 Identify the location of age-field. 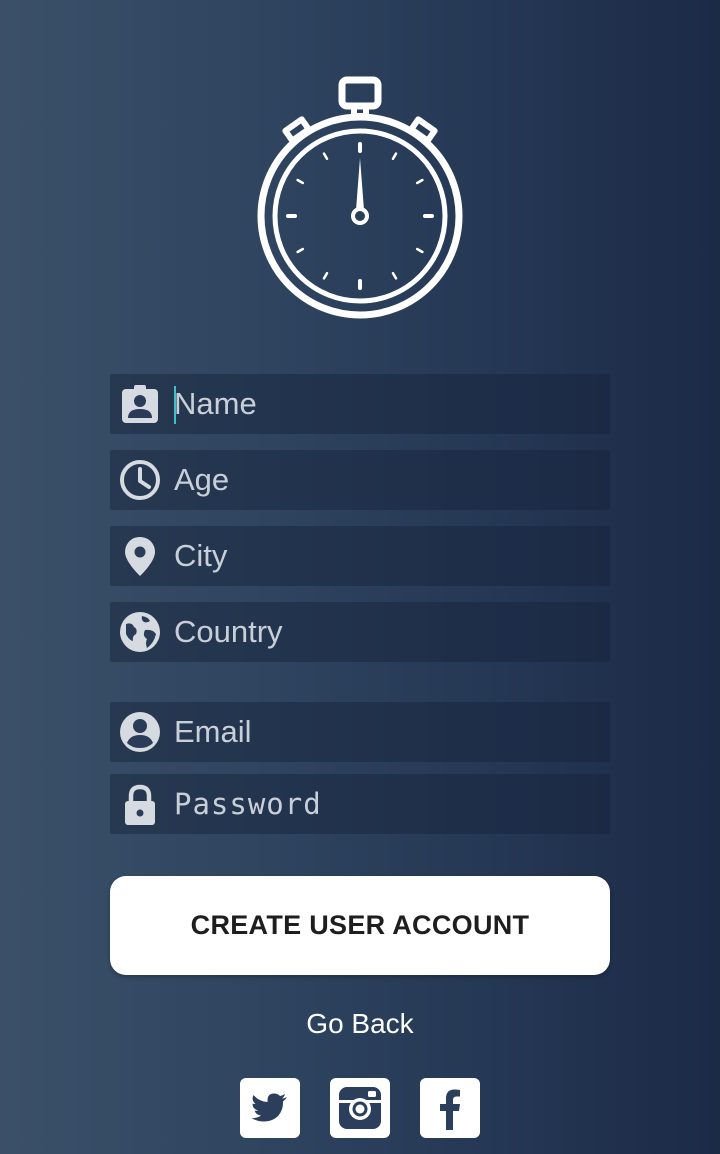
(360, 480).